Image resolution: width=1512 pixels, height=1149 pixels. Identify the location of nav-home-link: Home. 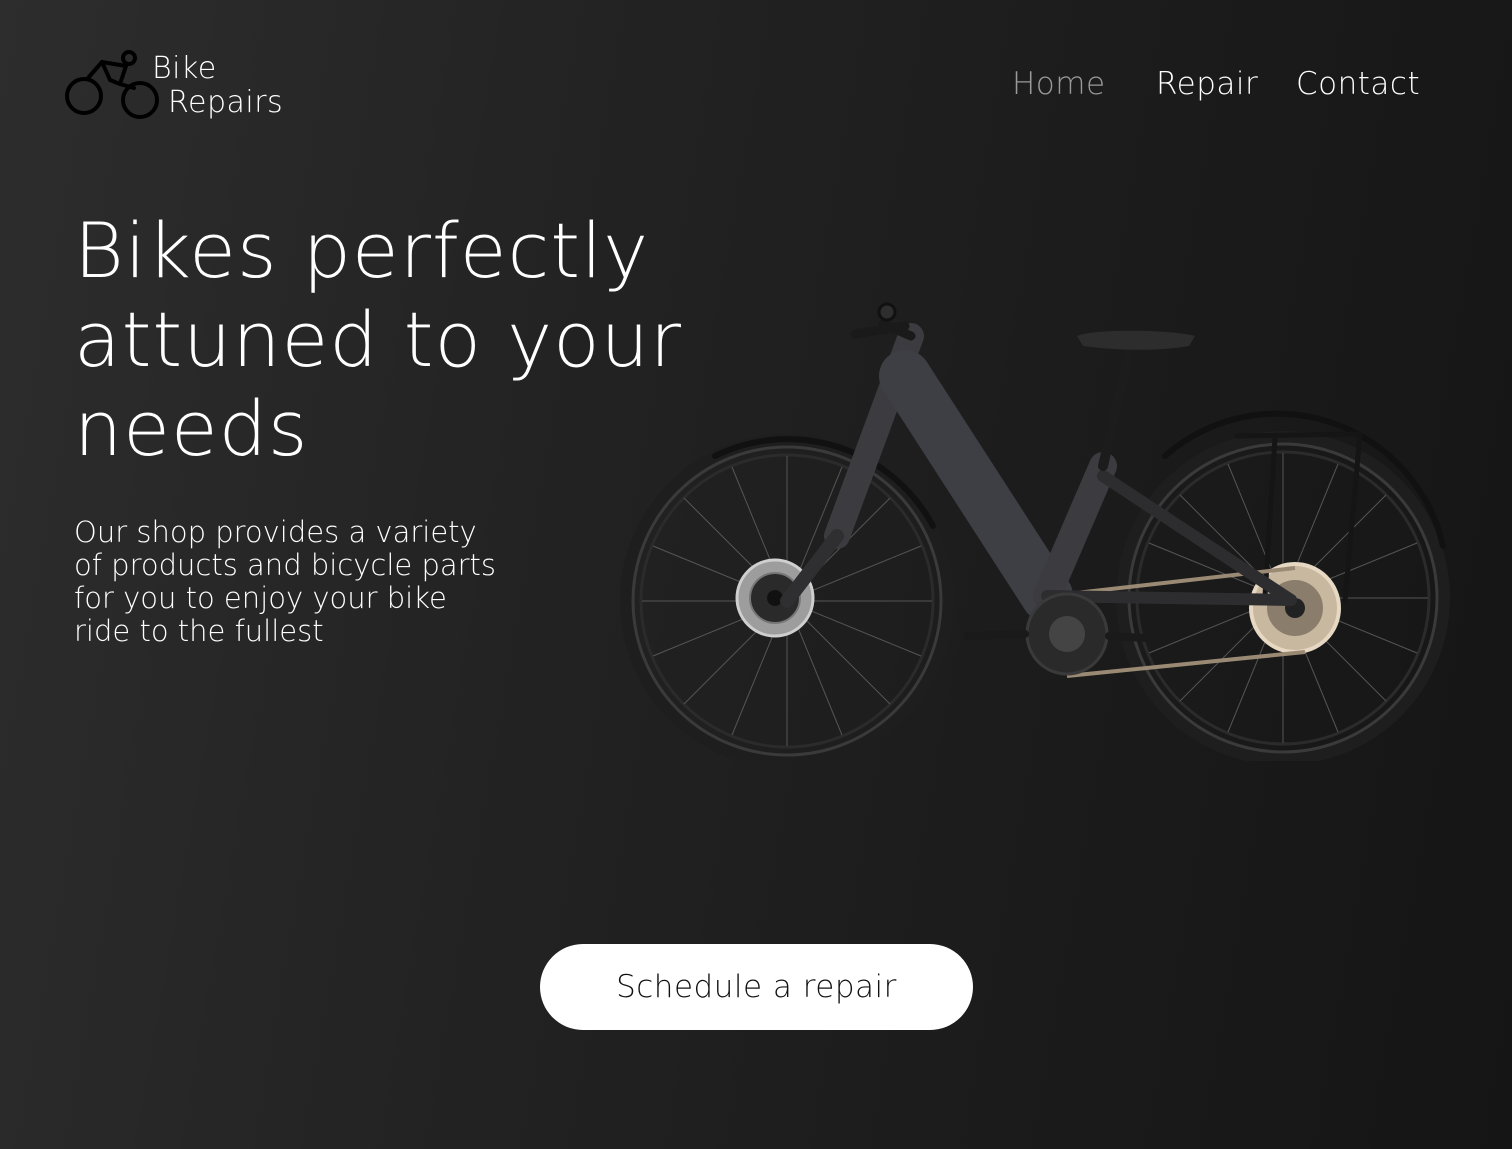
(1059, 84).